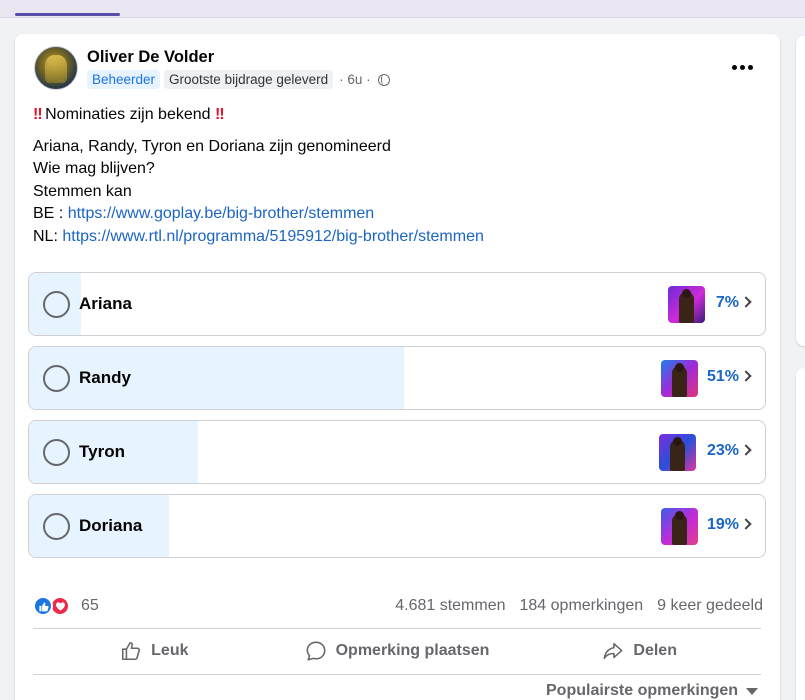  I want to click on poll-option-tyron: Tyron 23%, so click(397, 452).